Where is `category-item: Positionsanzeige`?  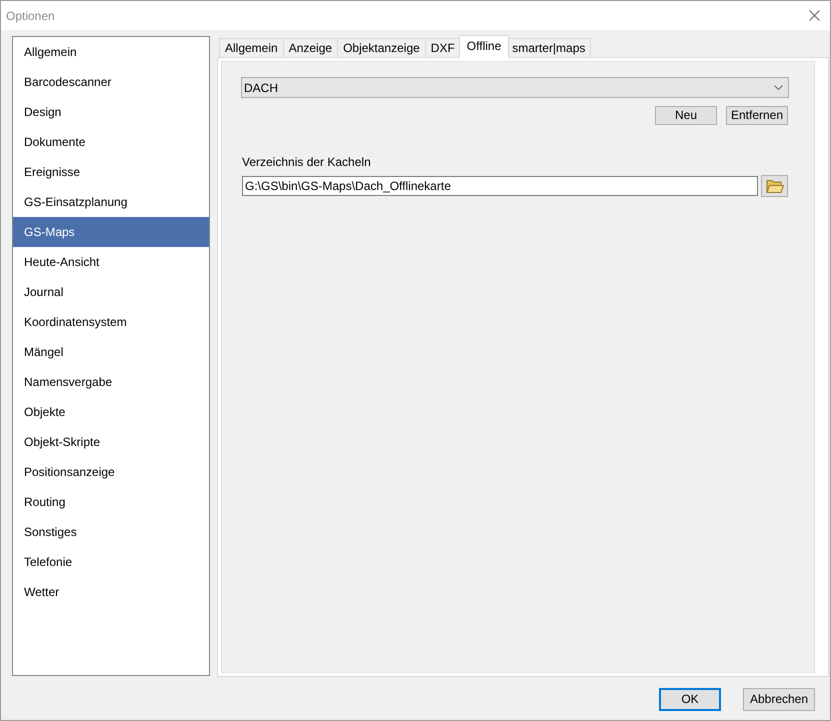 category-item: Positionsanzeige is located at coordinates (111, 472).